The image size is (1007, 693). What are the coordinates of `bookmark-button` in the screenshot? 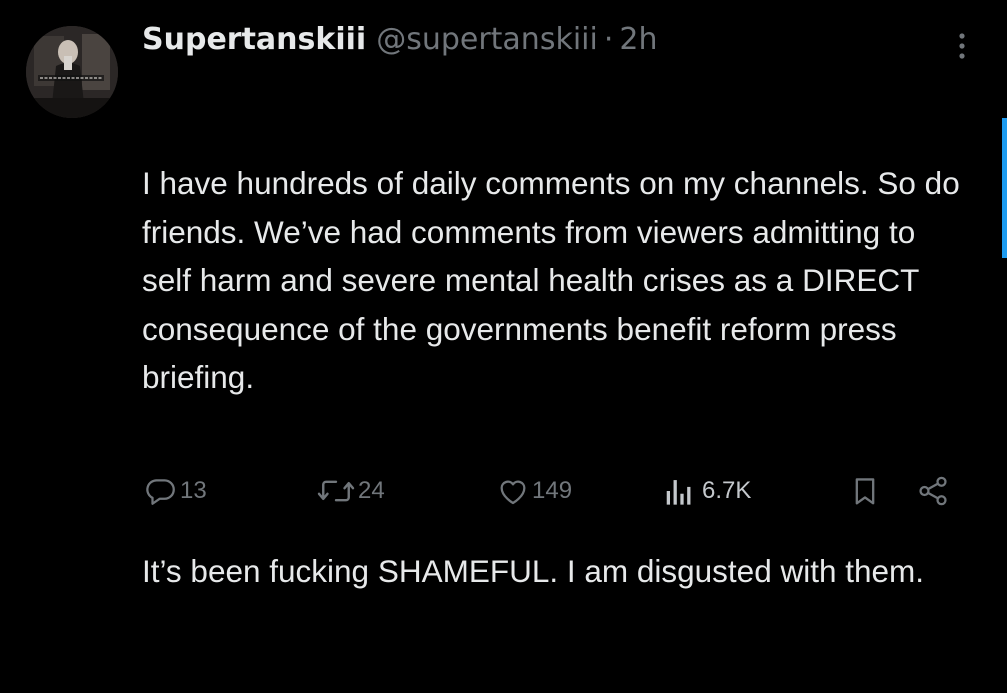 It's located at (865, 491).